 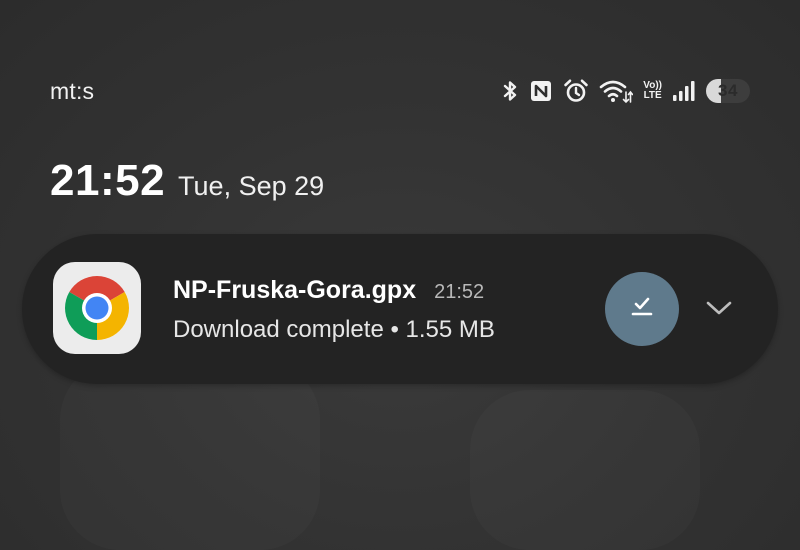 I want to click on battery-percent: 34, so click(x=728, y=90).